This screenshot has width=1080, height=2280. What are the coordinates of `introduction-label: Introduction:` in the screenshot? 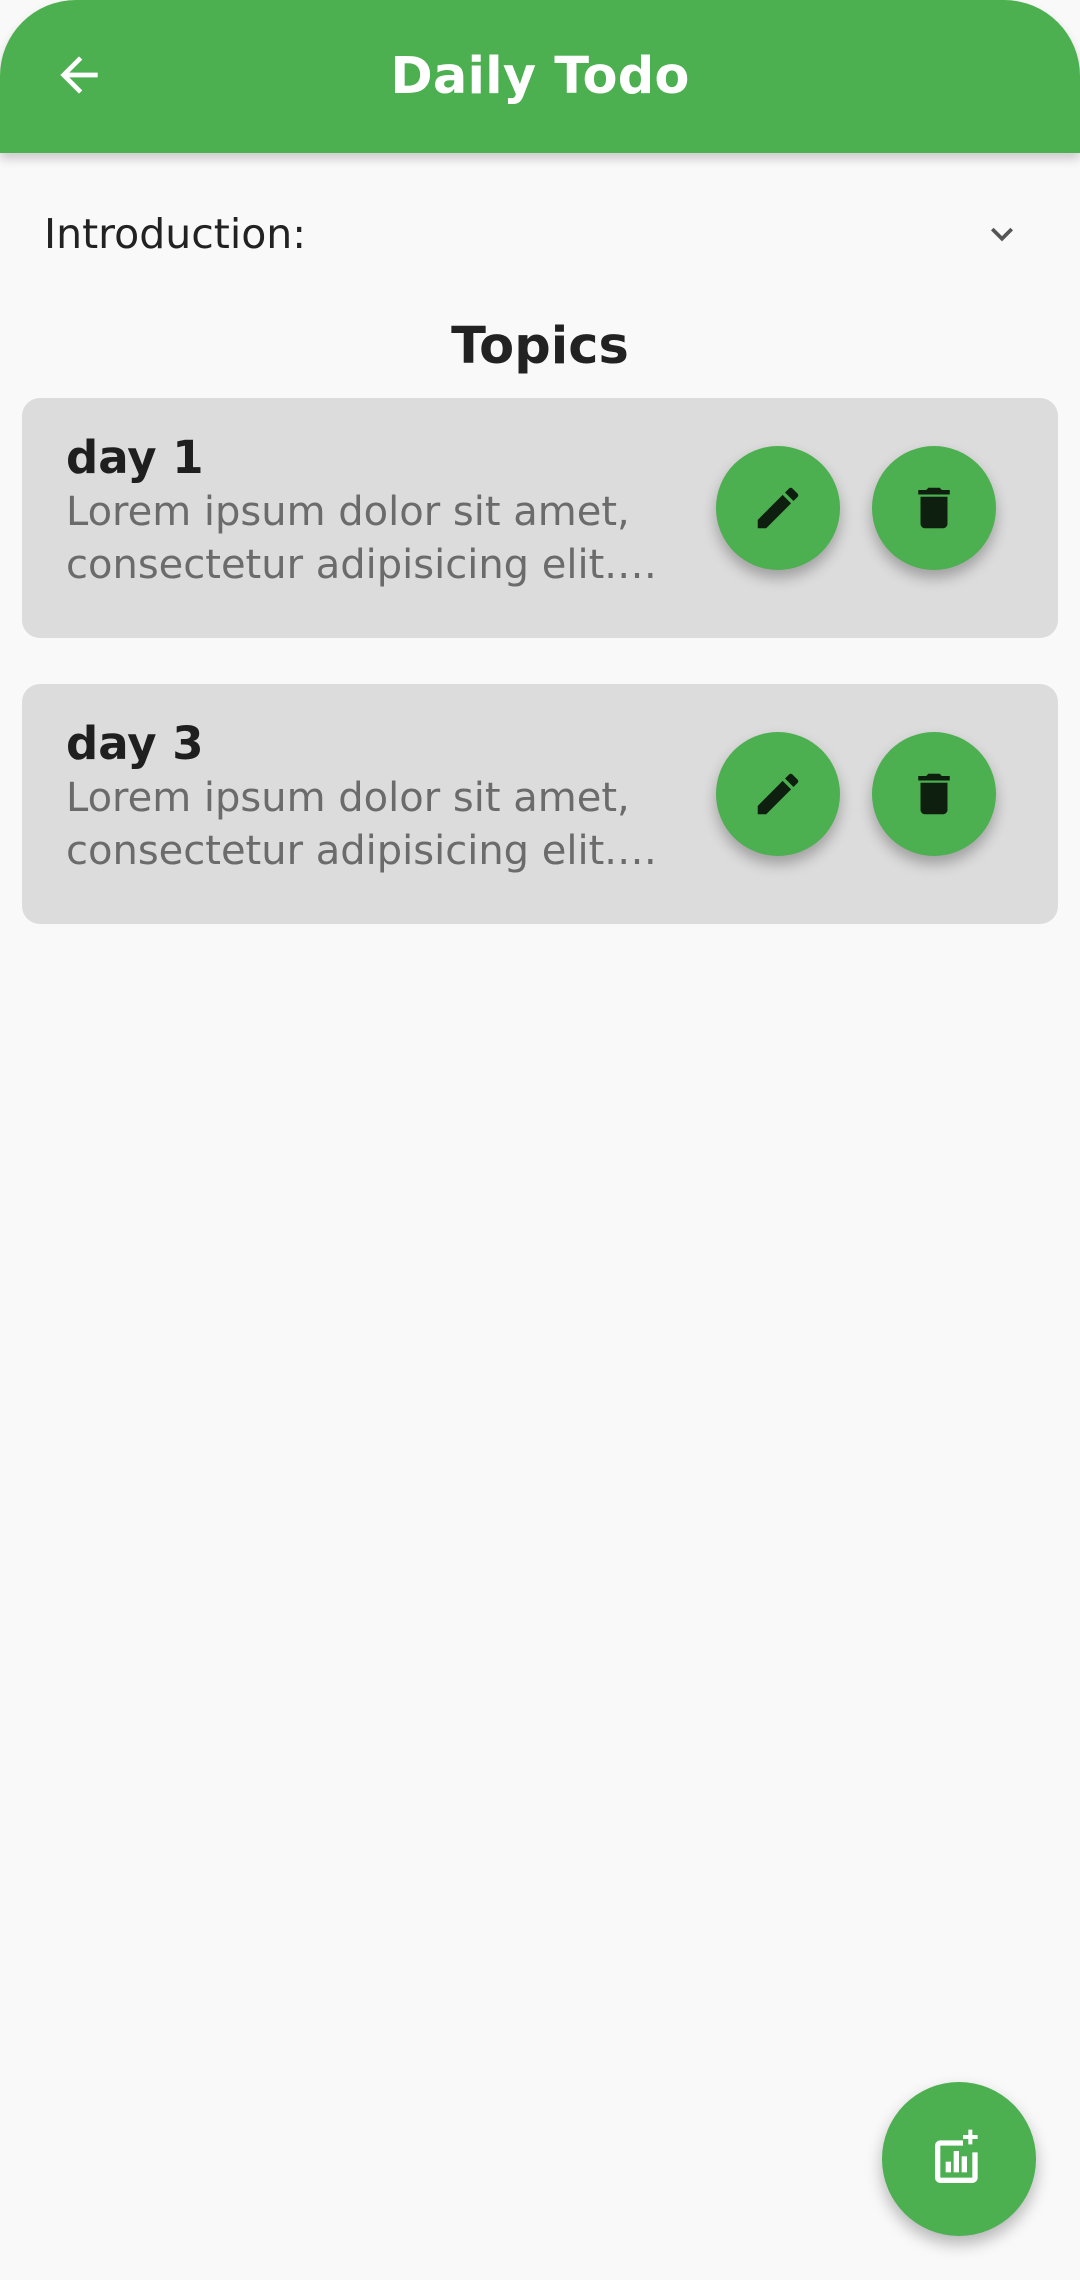 It's located at (175, 234).